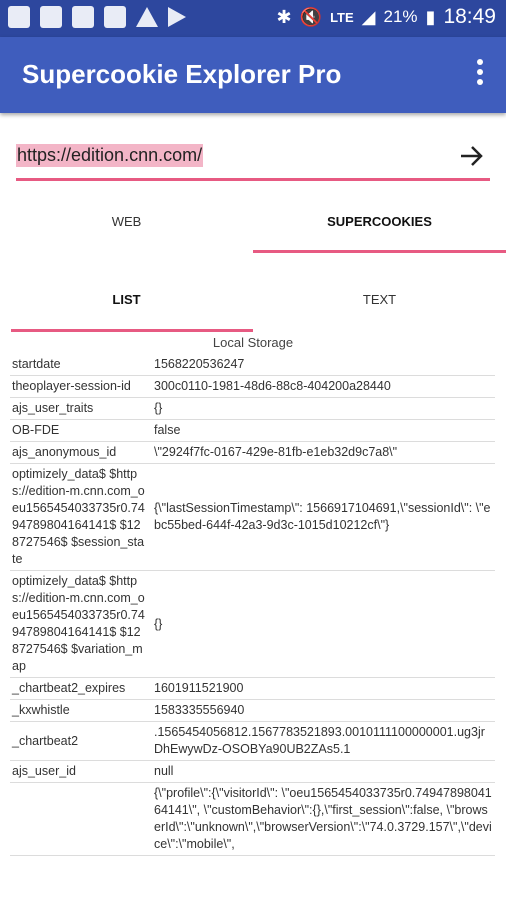  I want to click on more-vert-icon, so click(480, 75).